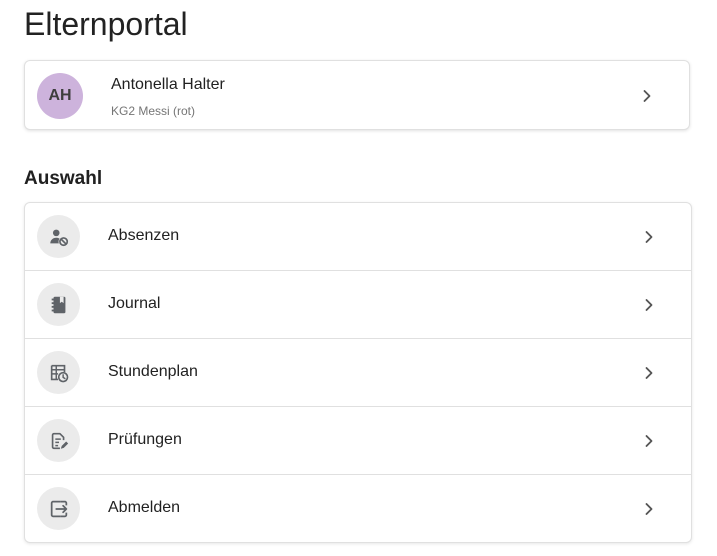 This screenshot has height=556, width=717. What do you see at coordinates (153, 371) in the screenshot?
I see `menu-item-label: Stundenplan` at bounding box center [153, 371].